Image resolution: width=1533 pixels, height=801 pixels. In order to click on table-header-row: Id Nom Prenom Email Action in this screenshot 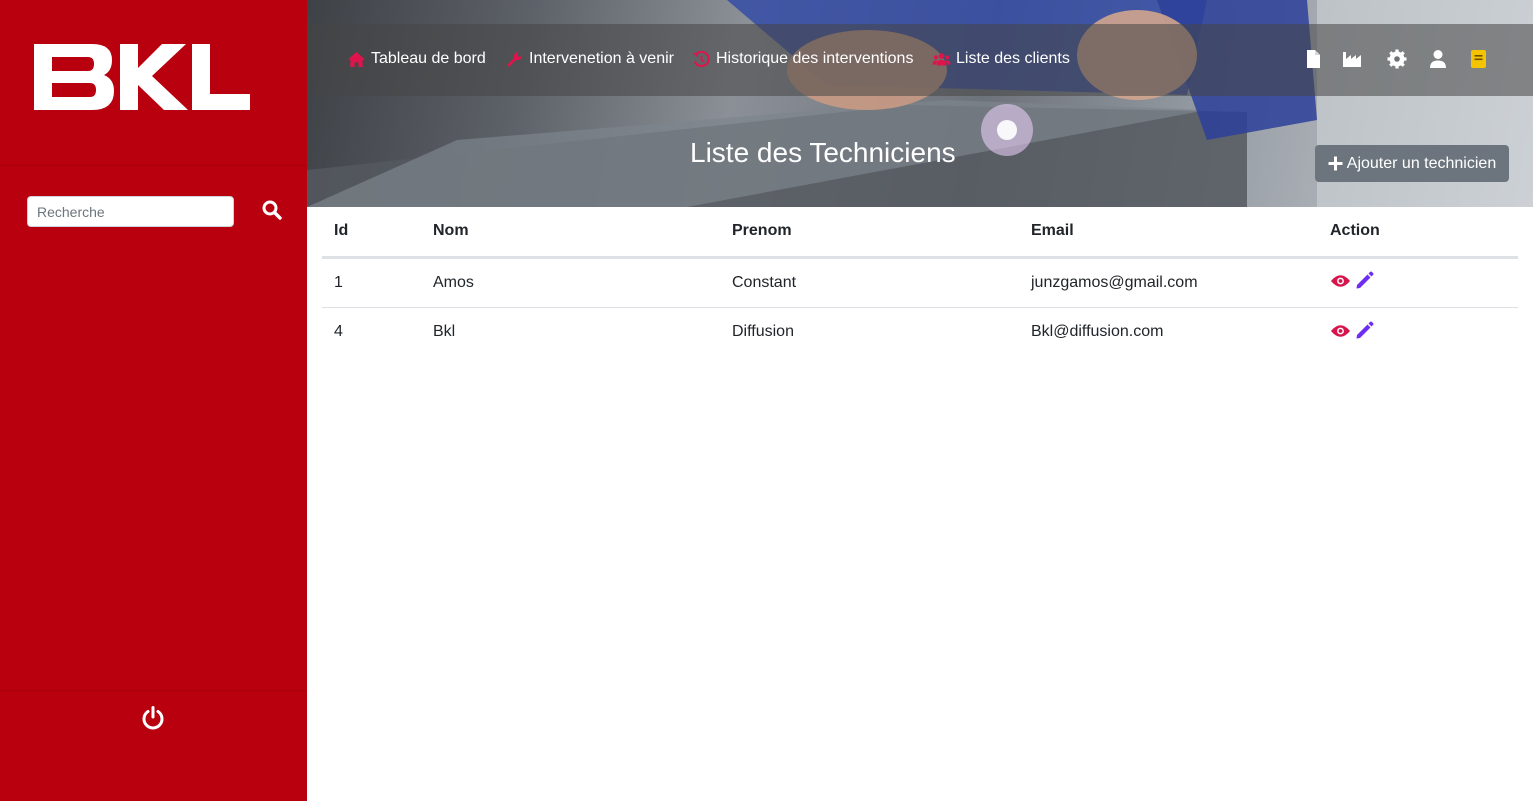, I will do `click(920, 233)`.